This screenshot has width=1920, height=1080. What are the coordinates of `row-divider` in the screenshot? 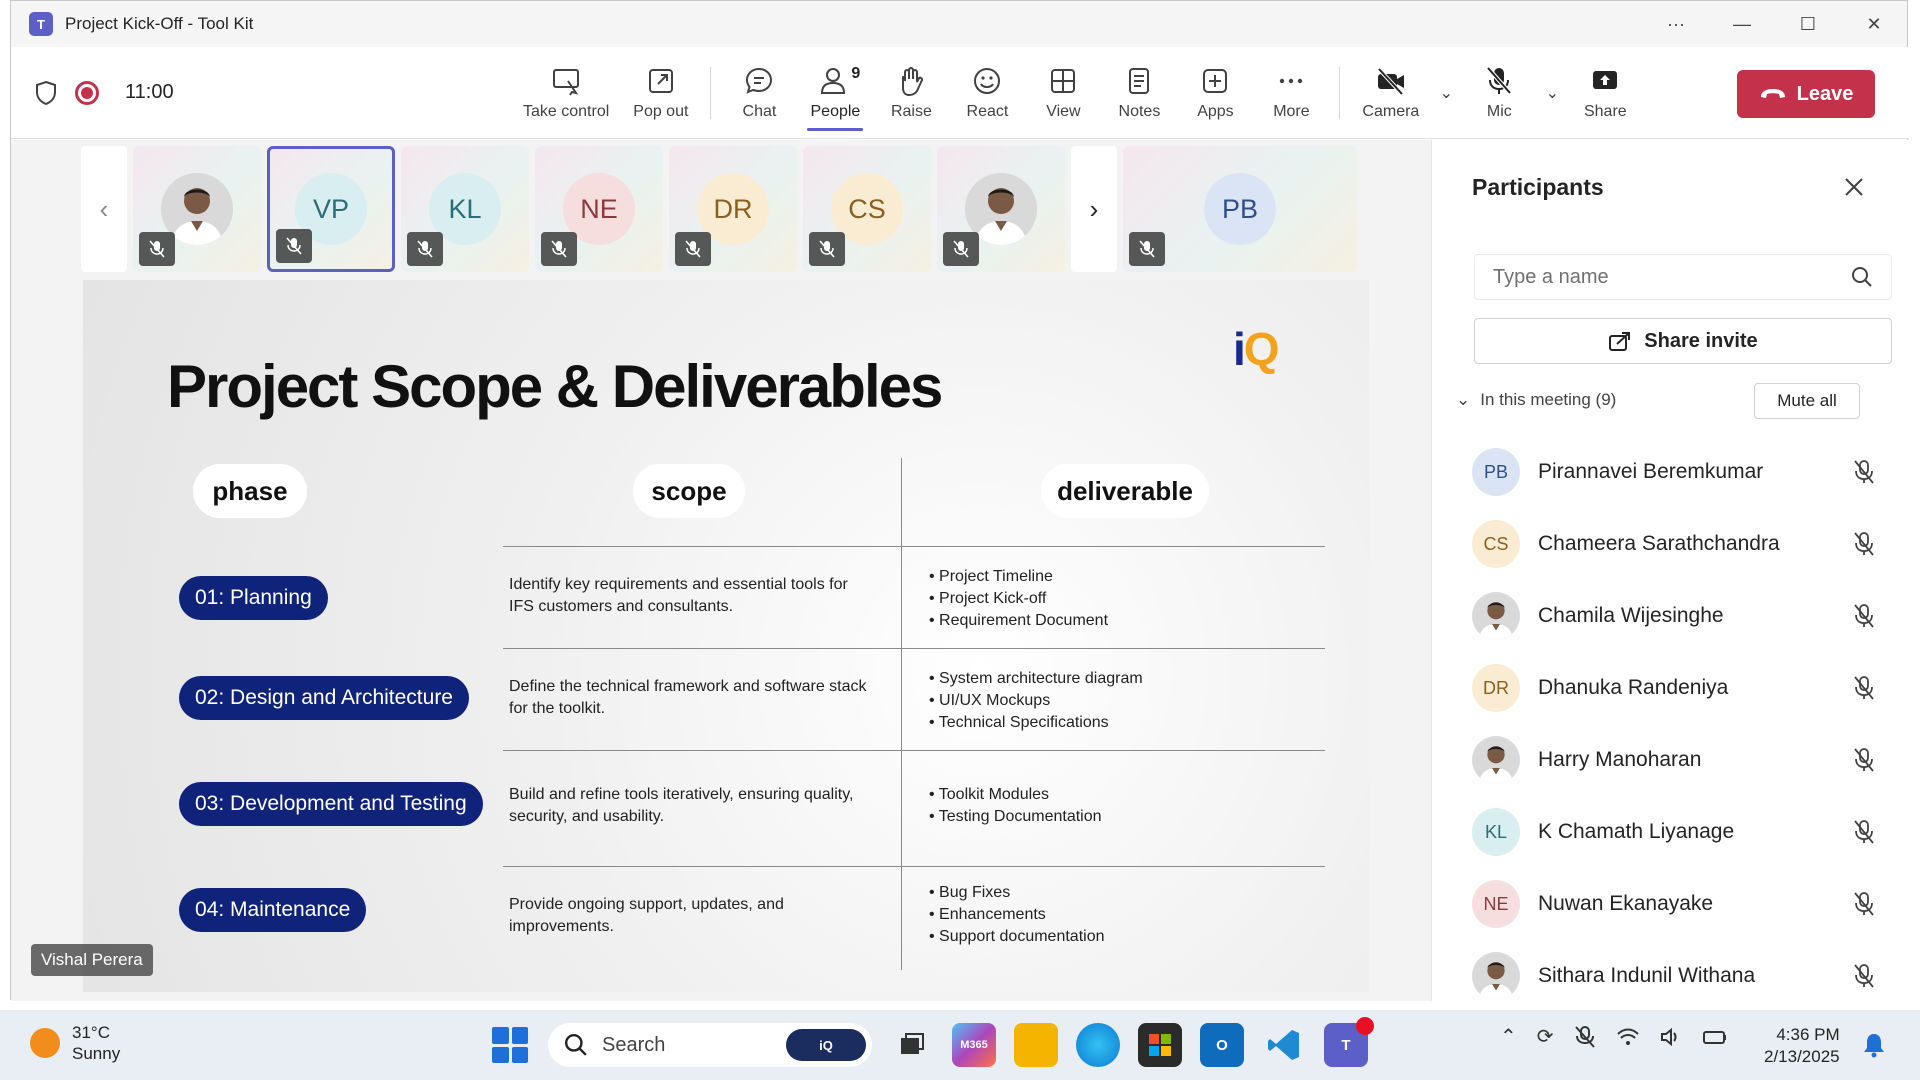 It's located at (914, 648).